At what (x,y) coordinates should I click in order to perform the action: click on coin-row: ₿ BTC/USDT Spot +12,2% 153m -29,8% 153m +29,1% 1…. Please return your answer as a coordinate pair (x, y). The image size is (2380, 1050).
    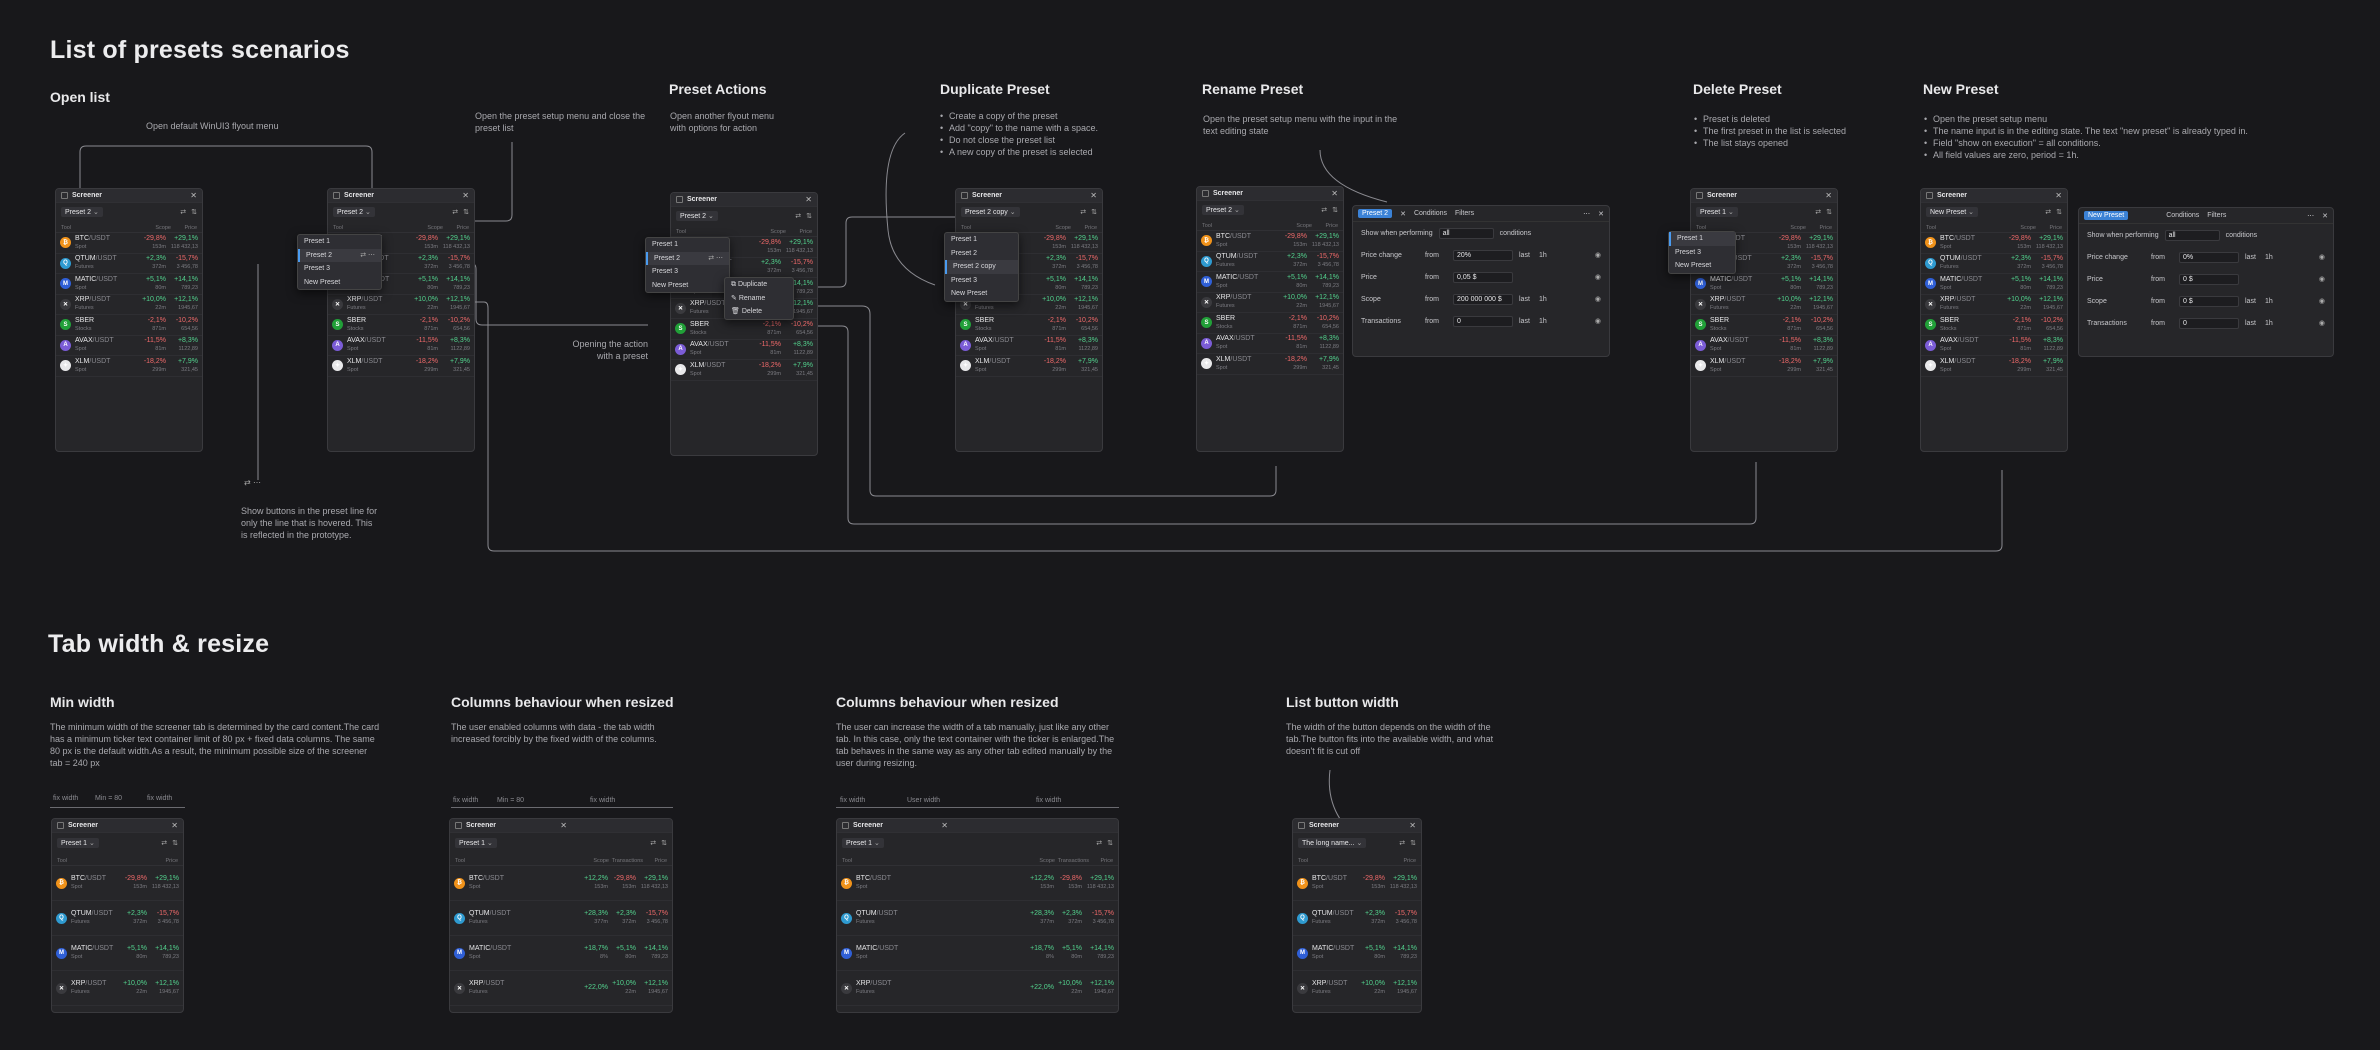
    Looking at the image, I should click on (561, 883).